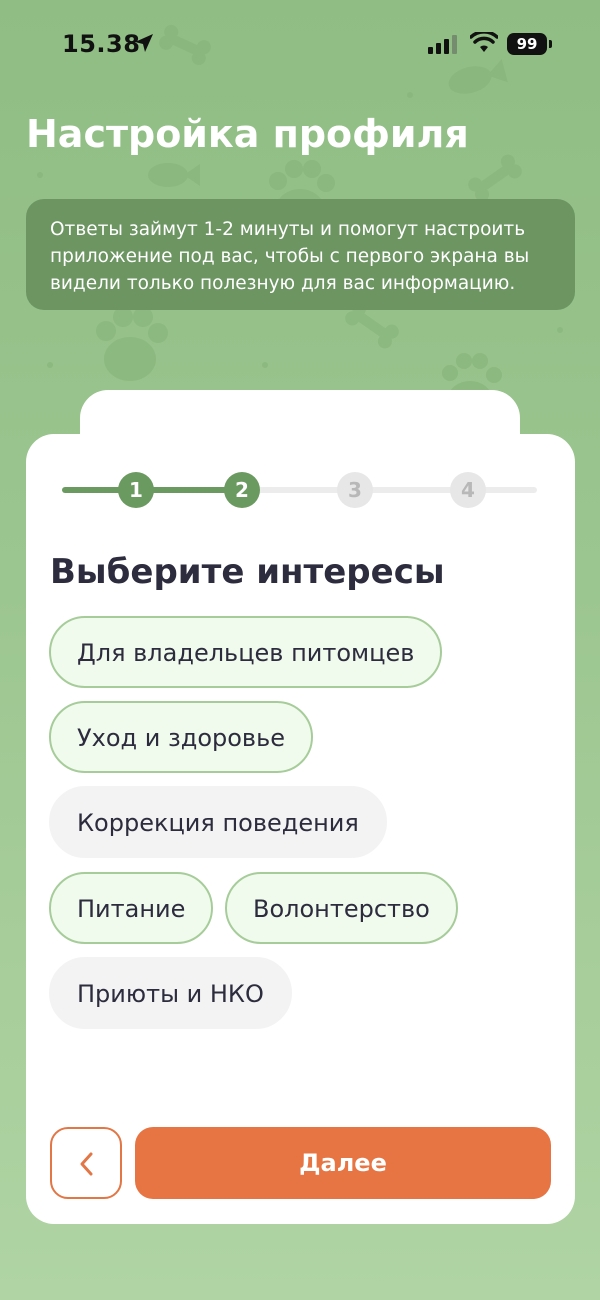 The image size is (600, 1300). What do you see at coordinates (218, 822) in the screenshot?
I see `interest-chip-behavior-correction: Коррекция поведения` at bounding box center [218, 822].